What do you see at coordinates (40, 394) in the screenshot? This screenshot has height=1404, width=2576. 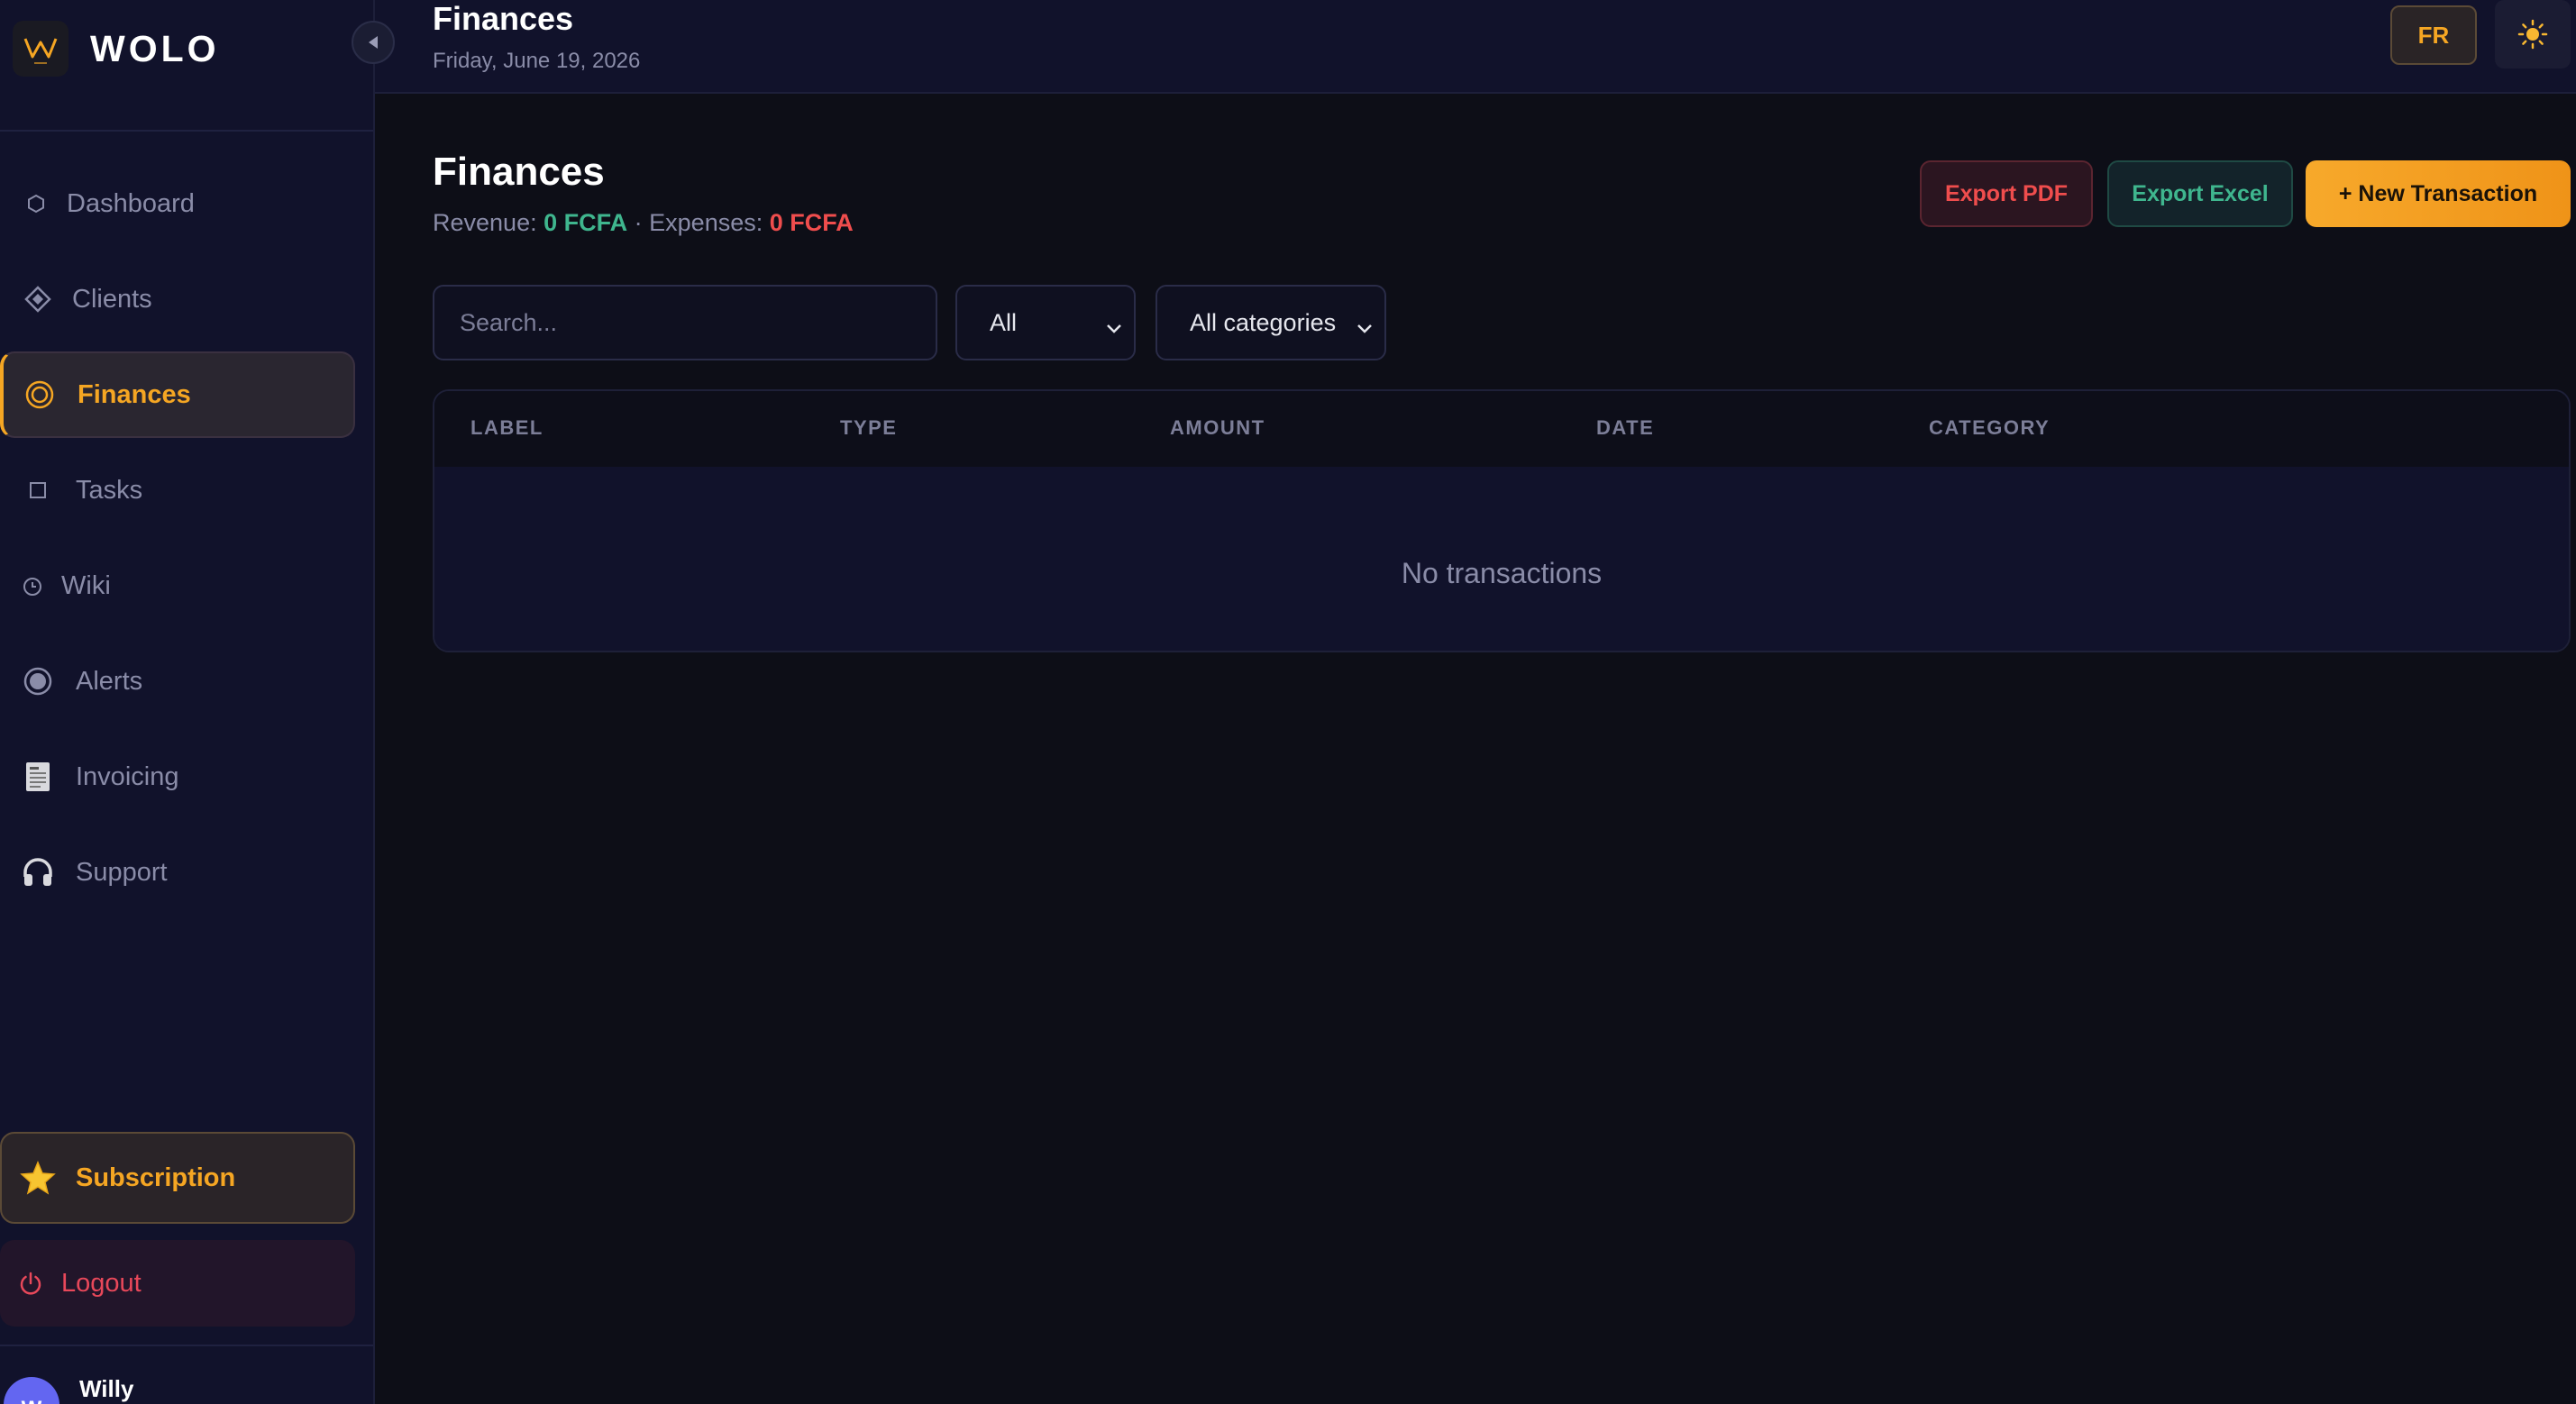 I see `target-icon` at bounding box center [40, 394].